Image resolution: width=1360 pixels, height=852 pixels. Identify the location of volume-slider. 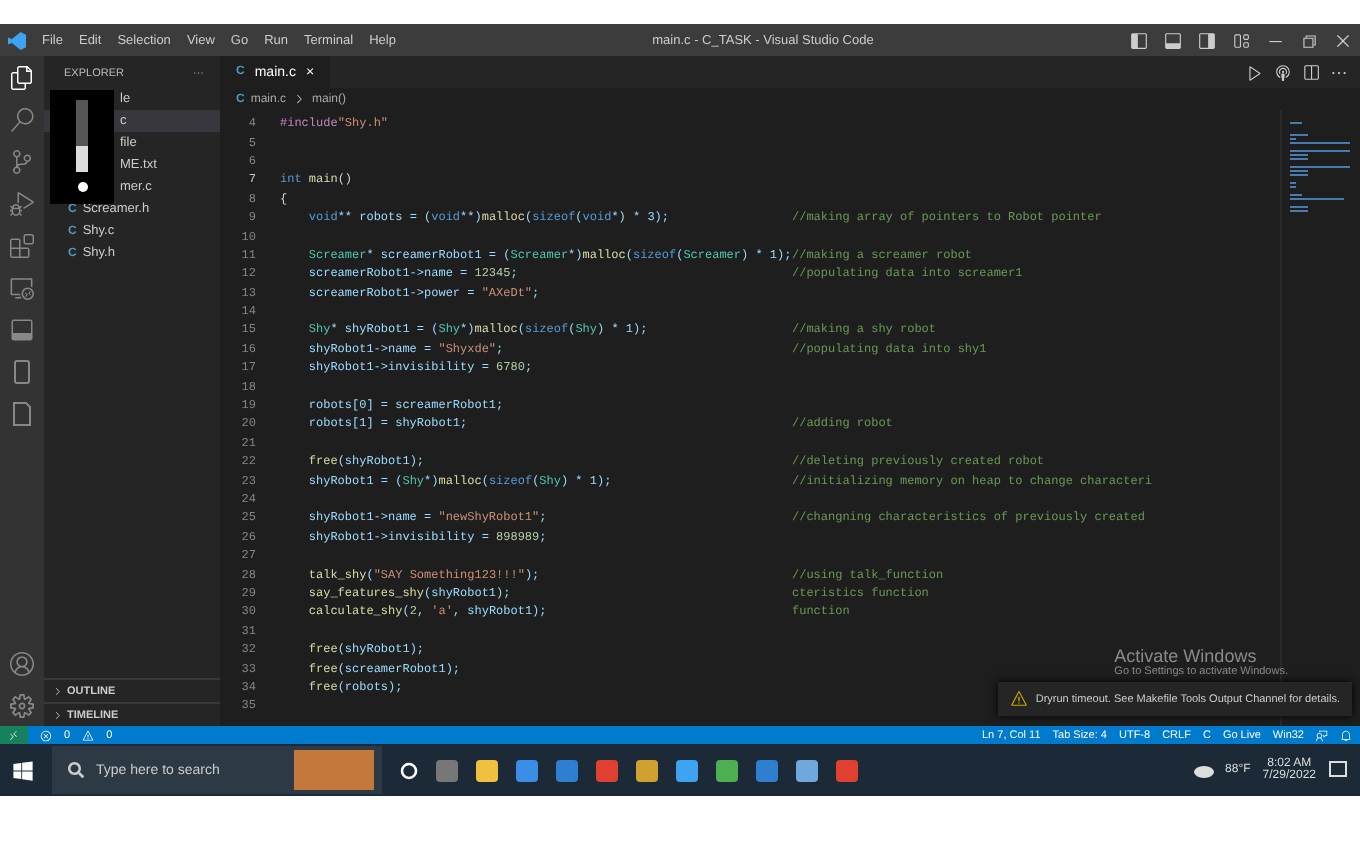
(82, 136).